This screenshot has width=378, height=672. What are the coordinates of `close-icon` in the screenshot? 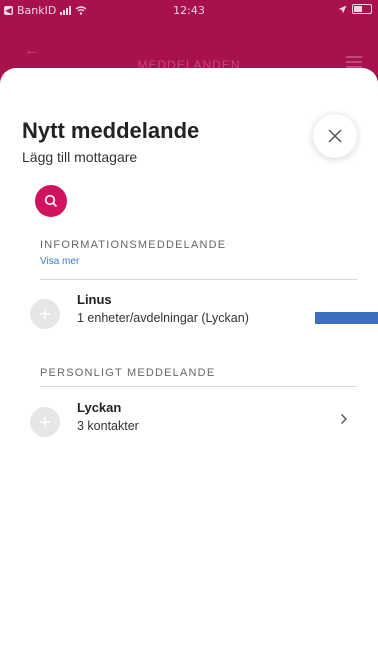 It's located at (335, 136).